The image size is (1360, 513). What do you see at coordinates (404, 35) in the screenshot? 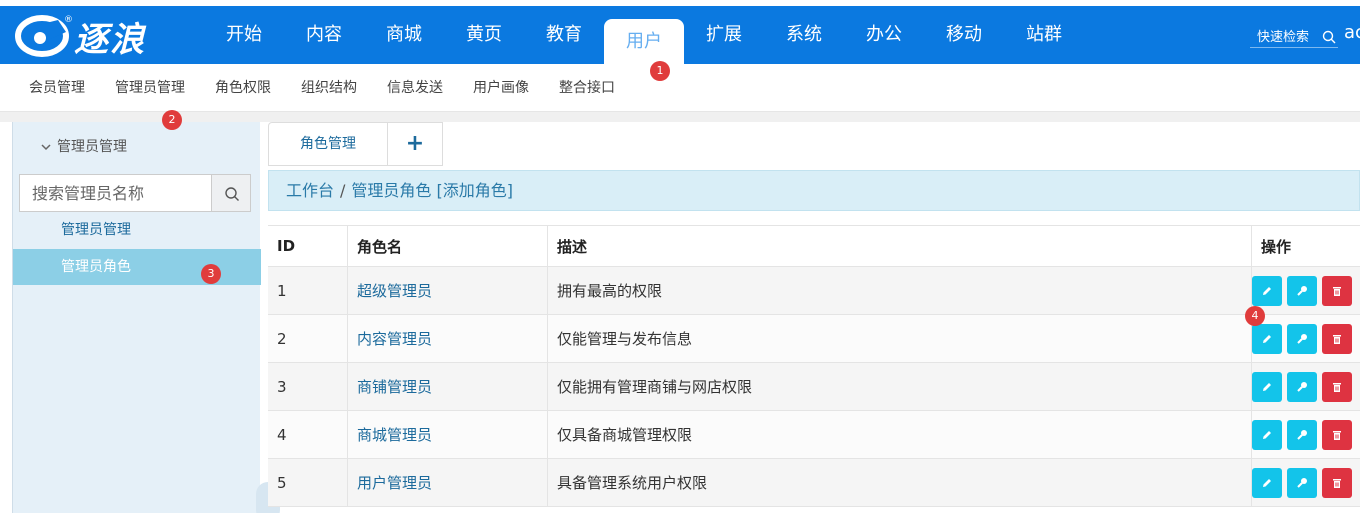
I see `nav-item-shop: 商城` at bounding box center [404, 35].